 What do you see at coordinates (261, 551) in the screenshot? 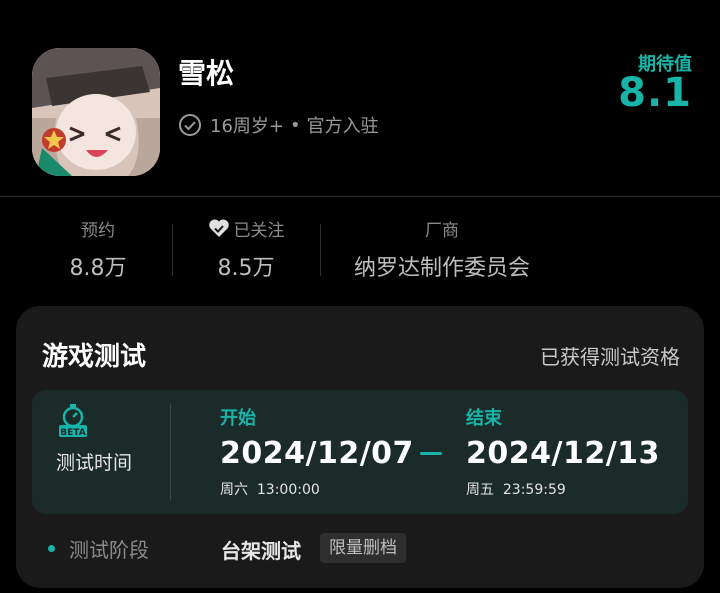
I see `stage-value: 台架测试` at bounding box center [261, 551].